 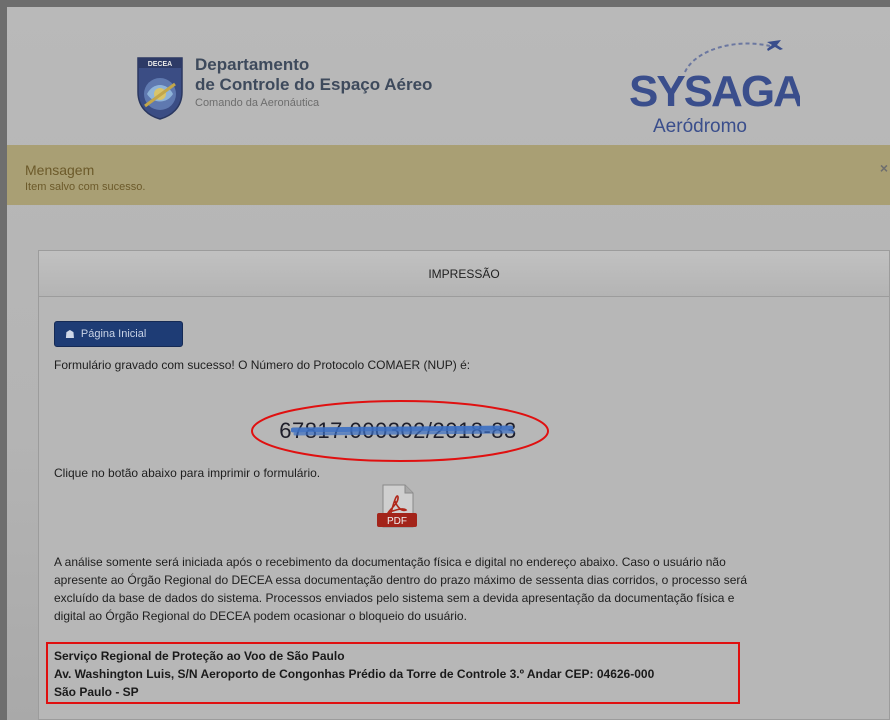 What do you see at coordinates (464, 274) in the screenshot?
I see `panel-title: IMPRESSÃO` at bounding box center [464, 274].